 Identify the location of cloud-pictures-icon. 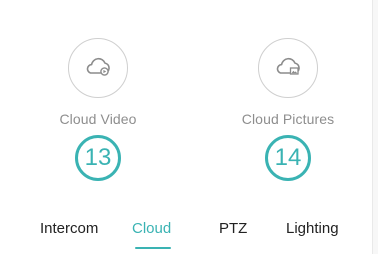
(288, 68).